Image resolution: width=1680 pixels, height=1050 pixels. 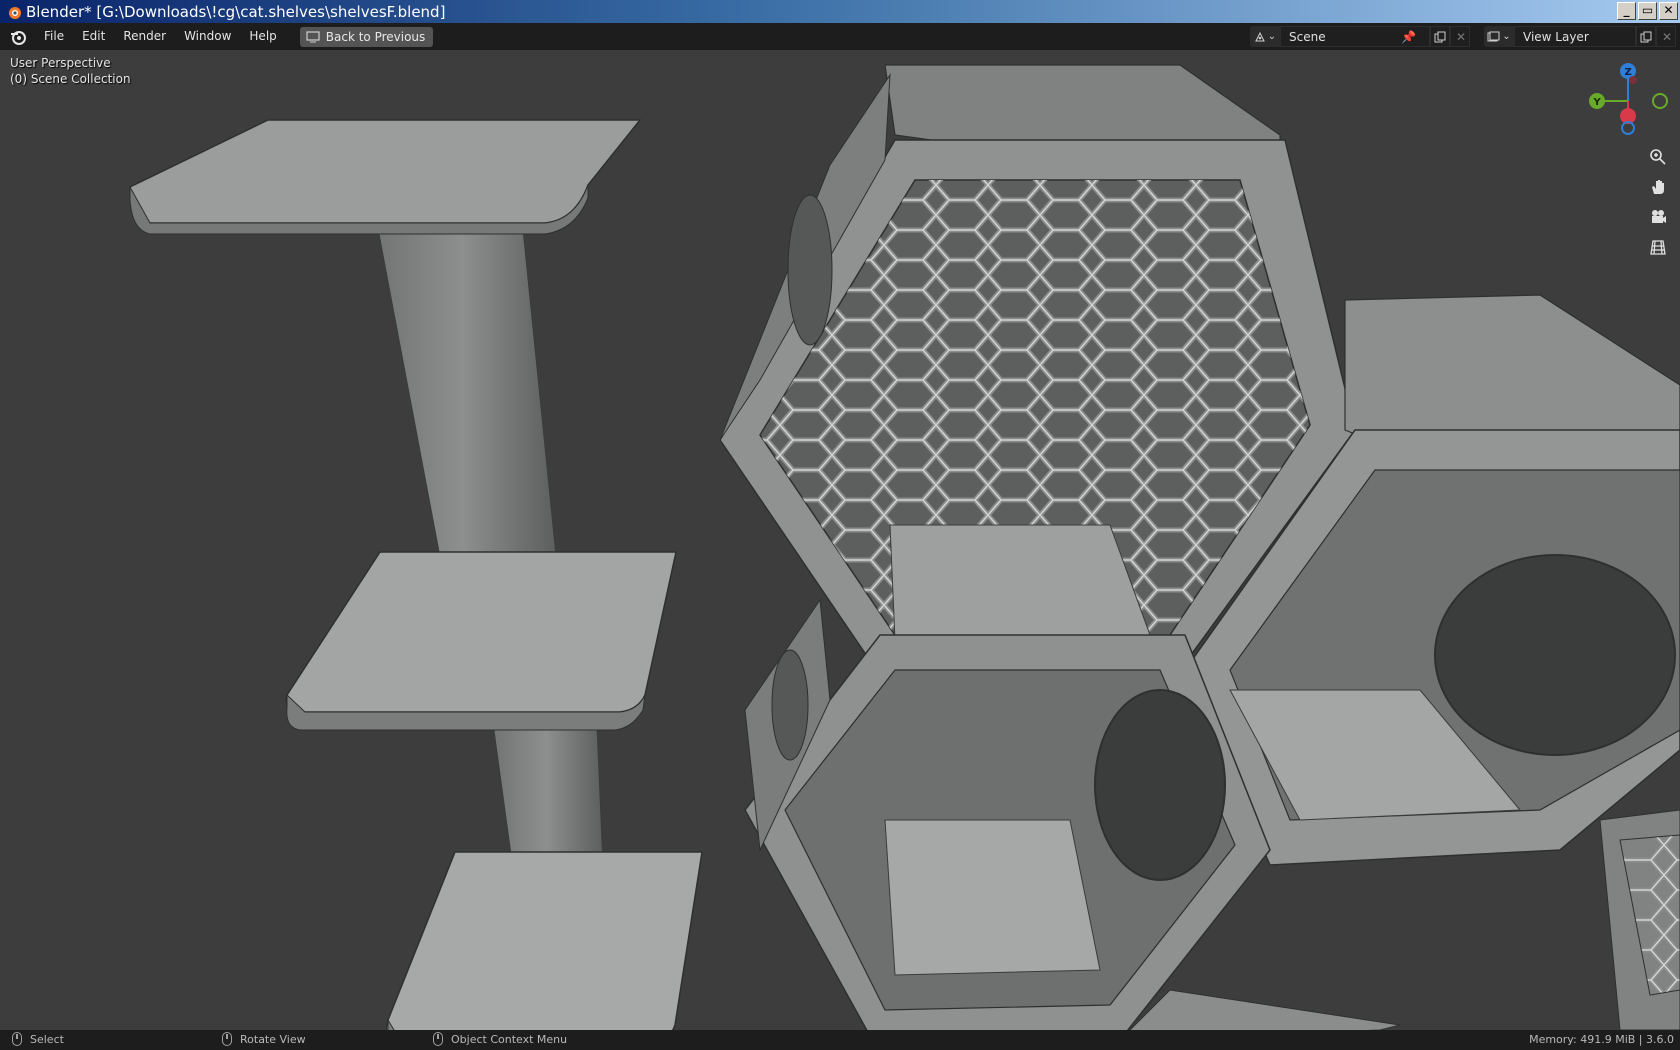 What do you see at coordinates (144, 36) in the screenshot?
I see `menu-render: Render` at bounding box center [144, 36].